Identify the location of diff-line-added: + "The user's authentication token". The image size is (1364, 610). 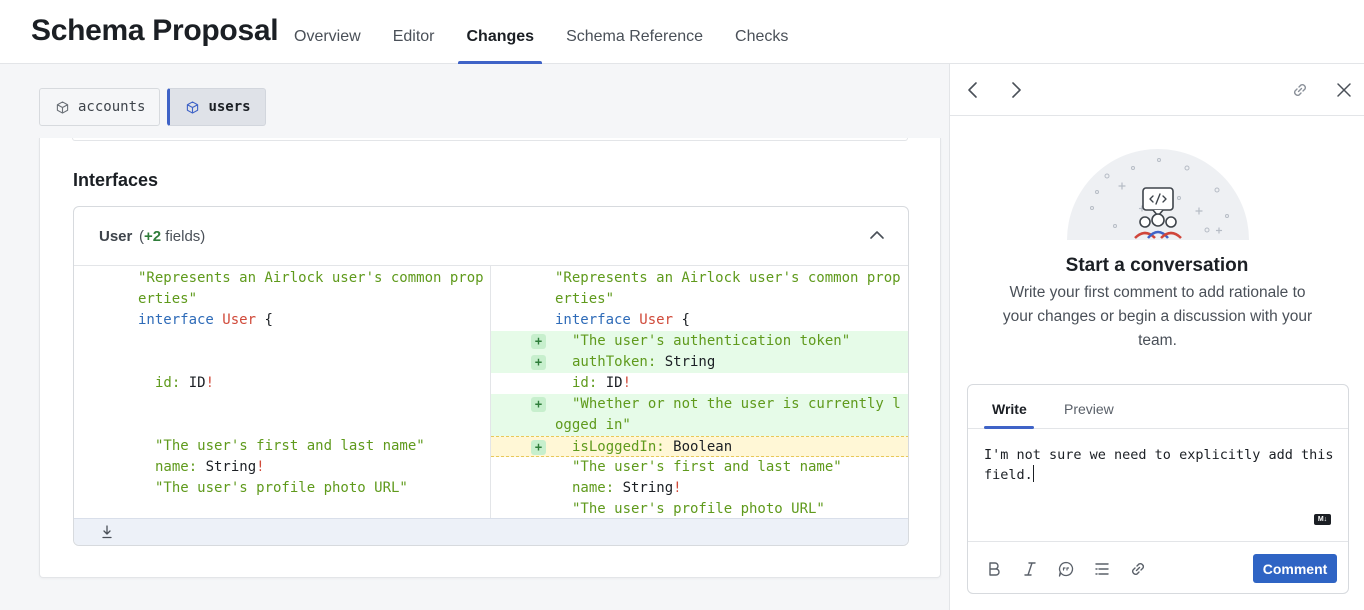
(699, 341).